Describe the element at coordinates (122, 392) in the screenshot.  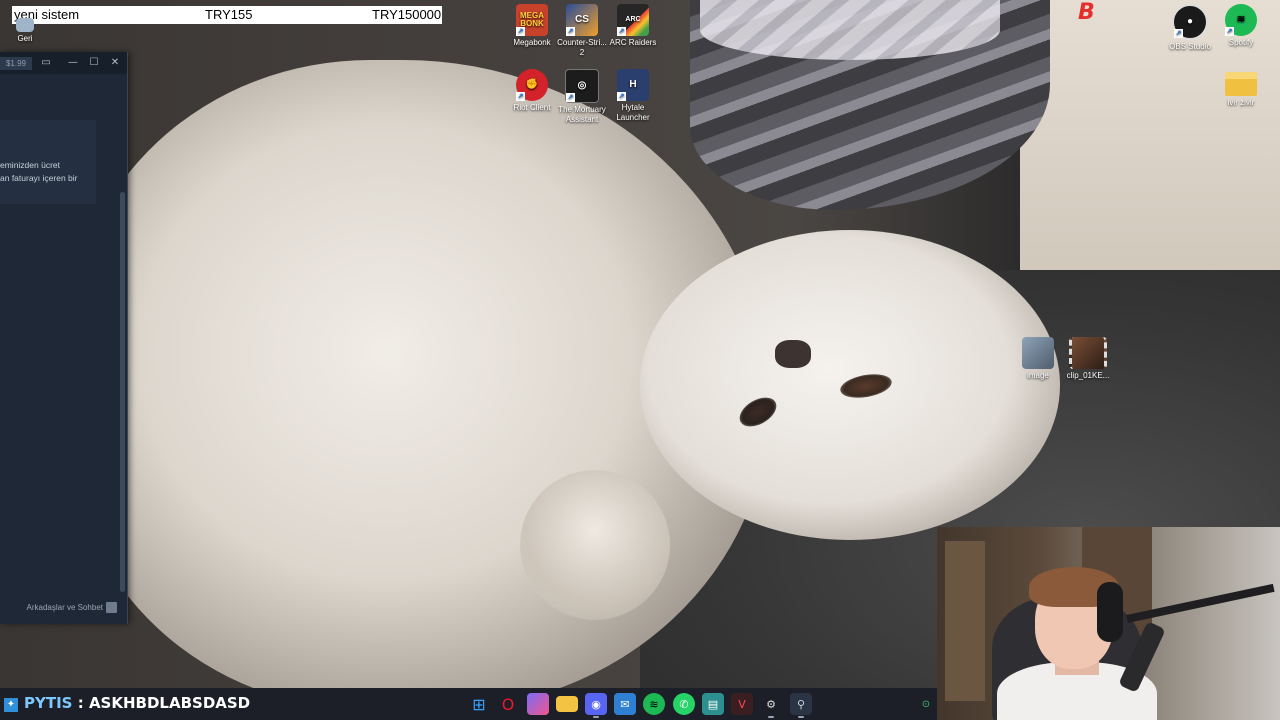
I see `scrollbar` at that location.